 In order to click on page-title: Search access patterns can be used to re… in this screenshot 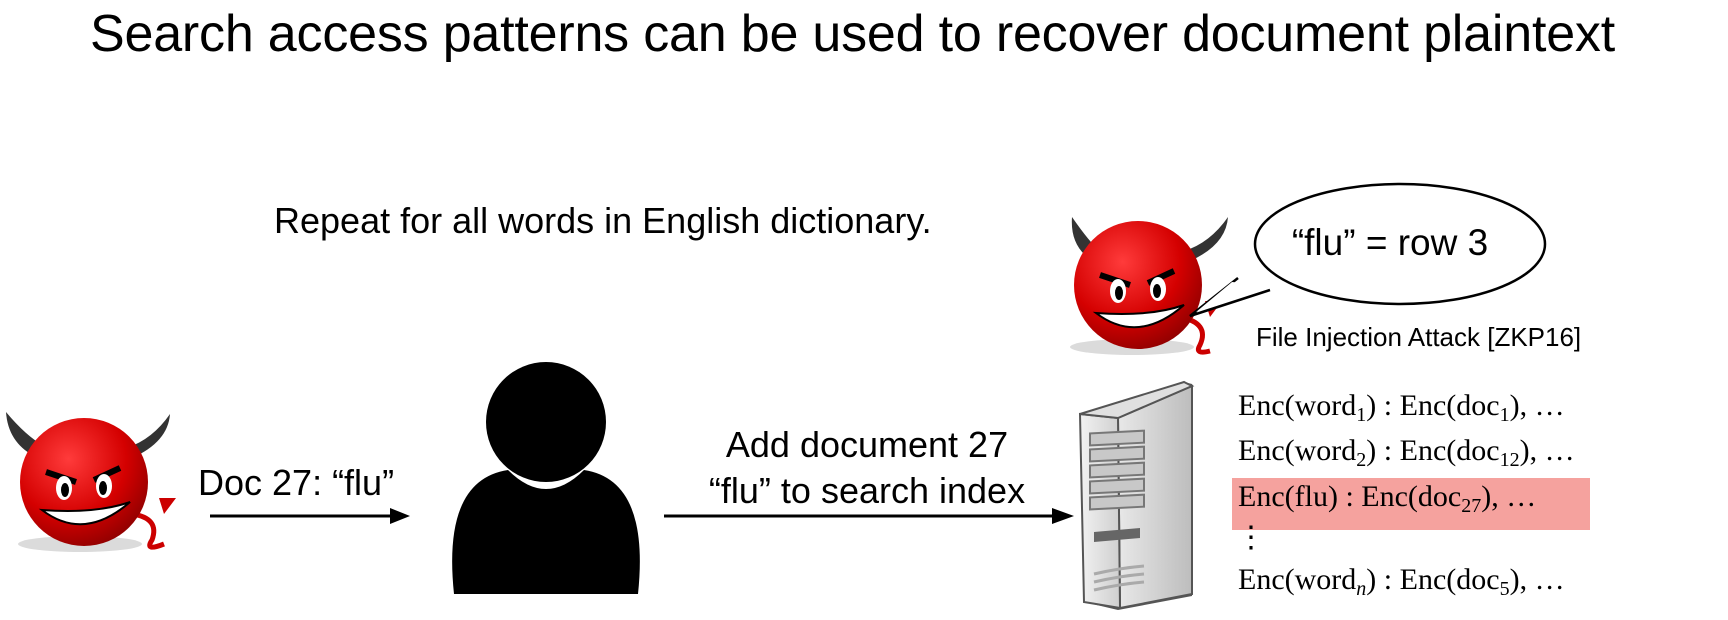, I will do `click(852, 34)`.